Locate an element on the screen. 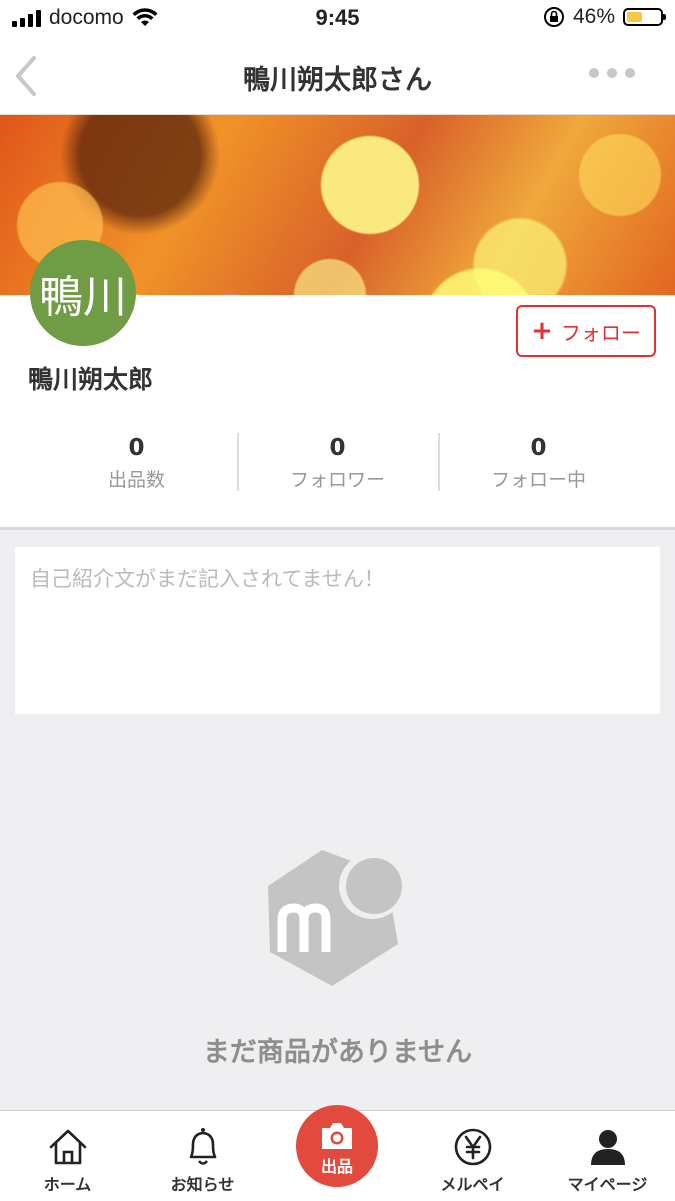  bell-icon is located at coordinates (202, 1146).